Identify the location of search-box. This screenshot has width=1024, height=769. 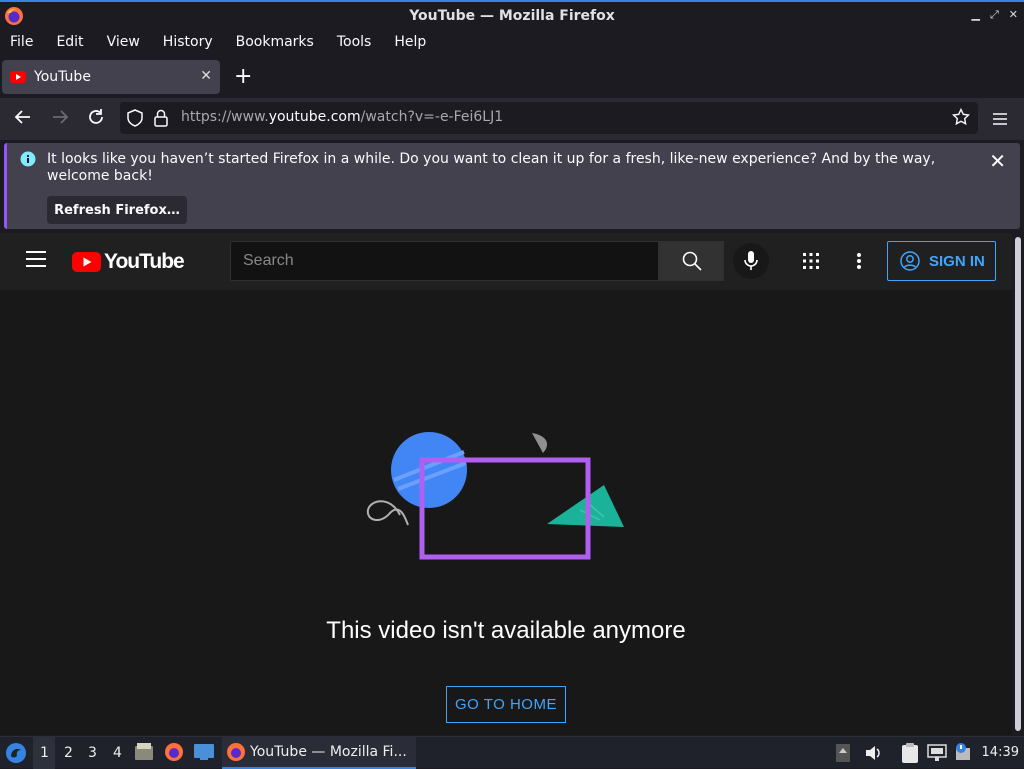
(444, 261).